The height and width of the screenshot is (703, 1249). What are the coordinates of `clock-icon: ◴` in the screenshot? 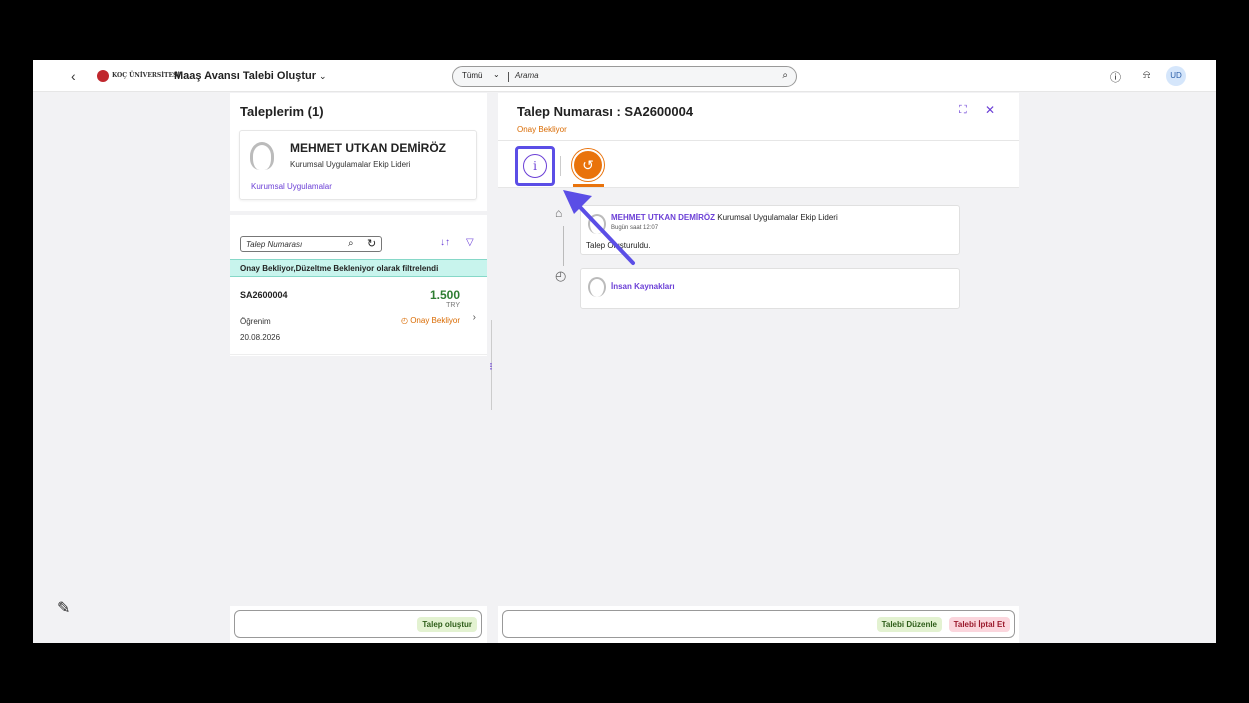 It's located at (406, 320).